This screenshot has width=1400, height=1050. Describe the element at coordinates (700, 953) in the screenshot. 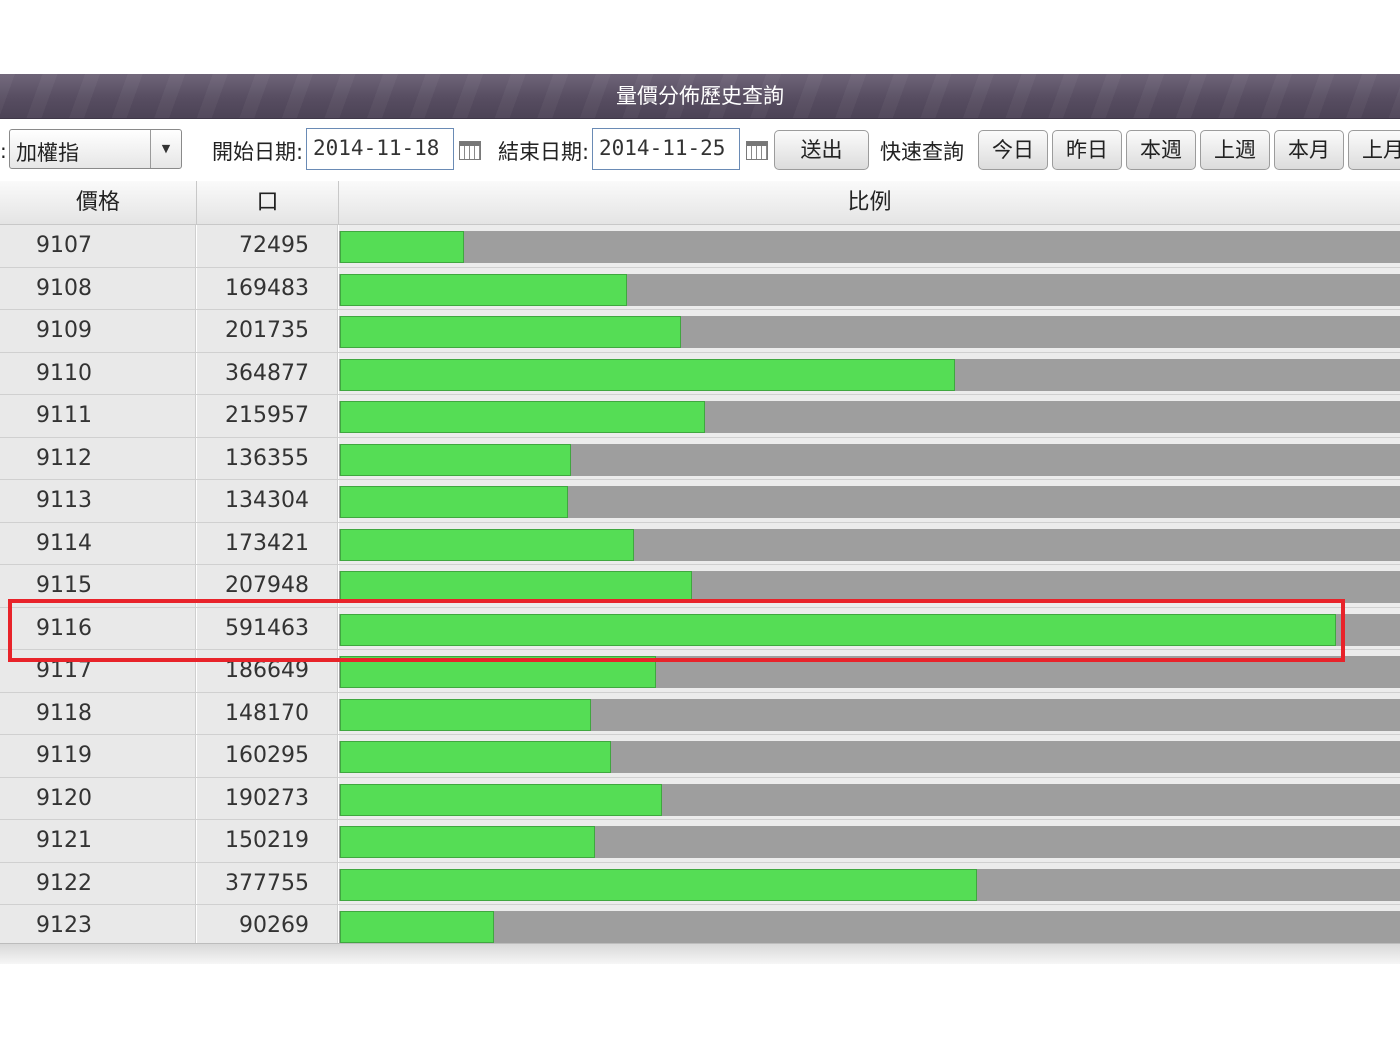

I see `horizontal-scrollbar` at that location.